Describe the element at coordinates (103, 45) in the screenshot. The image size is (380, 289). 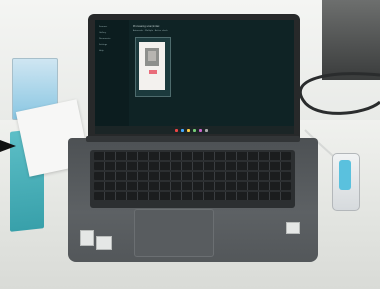
I see `sidebar-item-settings: Settings` at that location.